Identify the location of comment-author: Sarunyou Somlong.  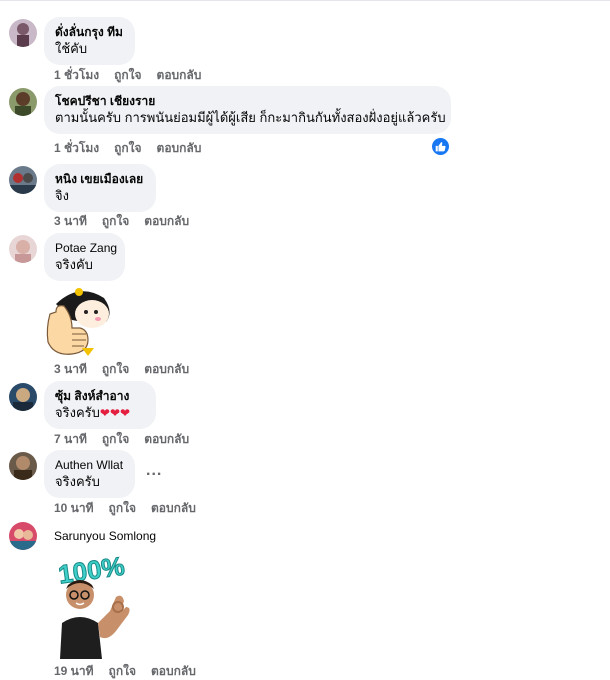
(105, 536).